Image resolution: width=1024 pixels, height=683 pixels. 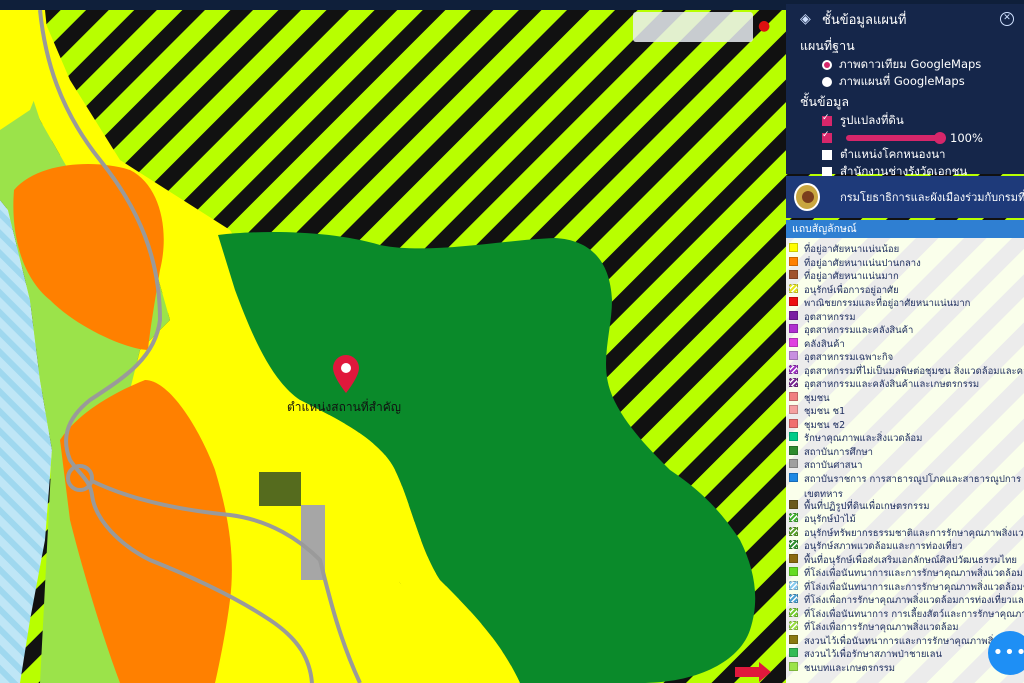 I want to click on legend-item: ที่อยู่อาศัยหนาแน่นมาก, so click(x=905, y=276).